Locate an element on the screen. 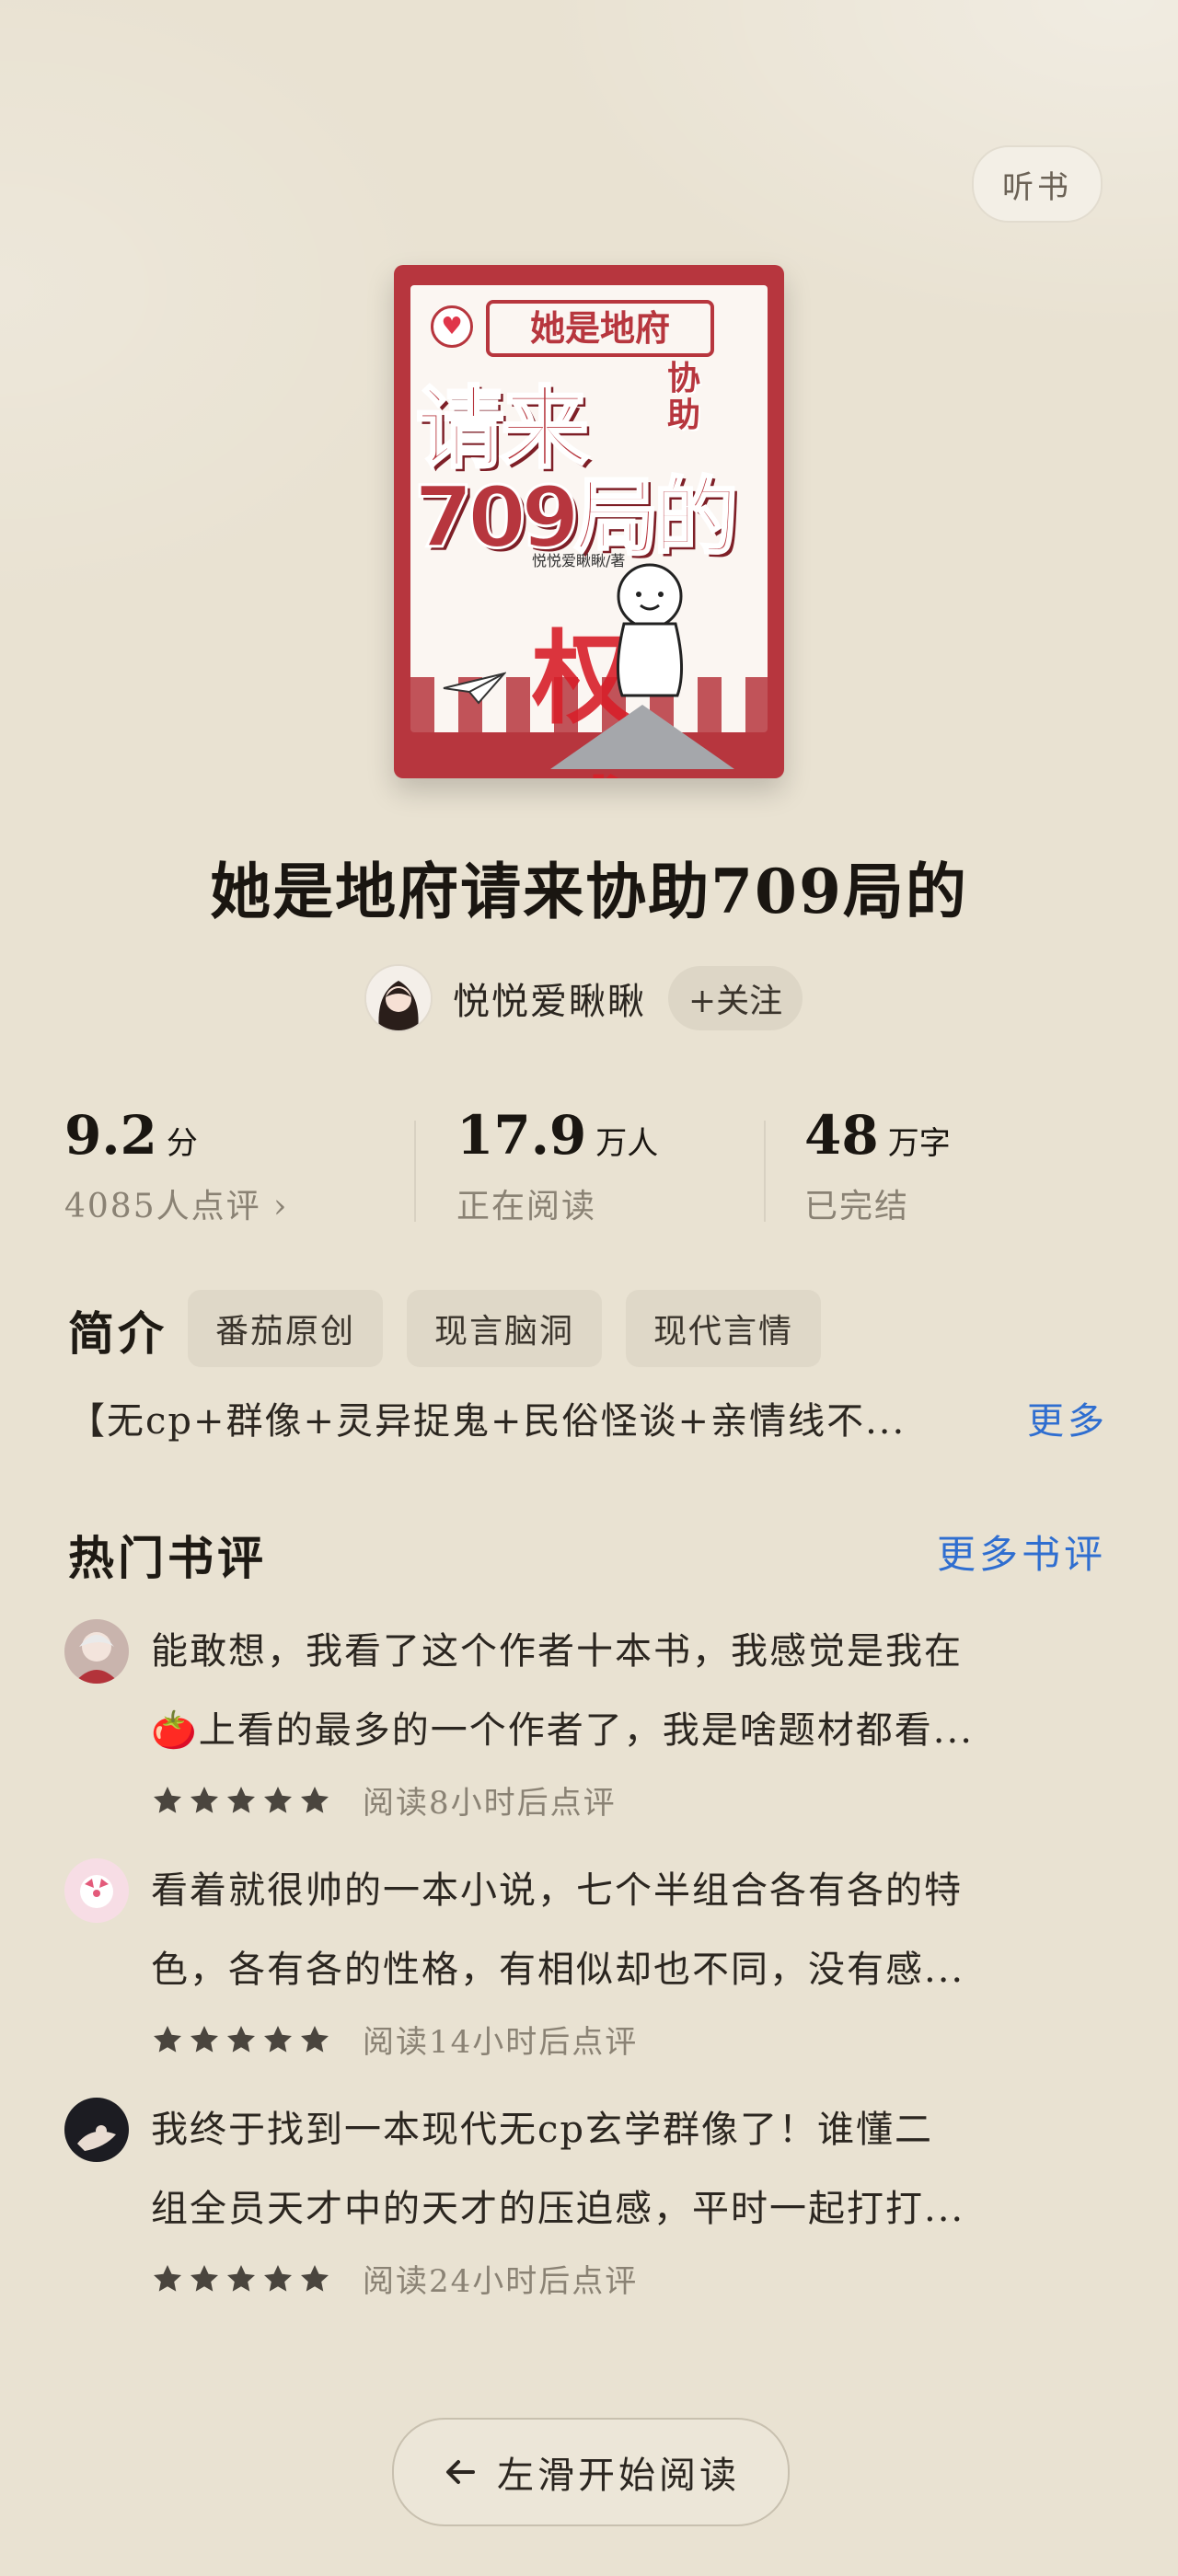 This screenshot has height=2576, width=1178. heart-icon: ♥ is located at coordinates (452, 326).